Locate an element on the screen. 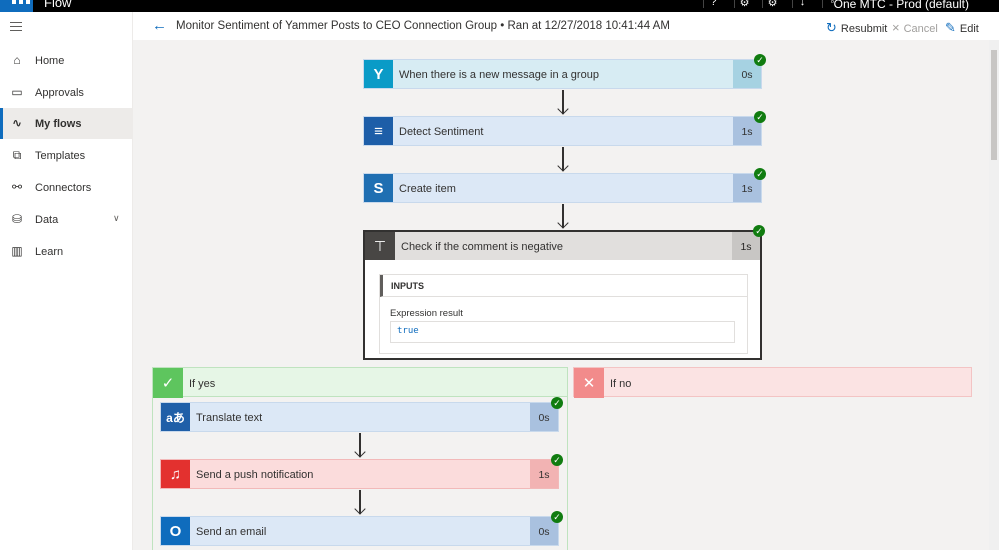 Image resolution: width=999 pixels, height=550 pixels. nav-item-templates: ⧉ Templates is located at coordinates (66, 155).